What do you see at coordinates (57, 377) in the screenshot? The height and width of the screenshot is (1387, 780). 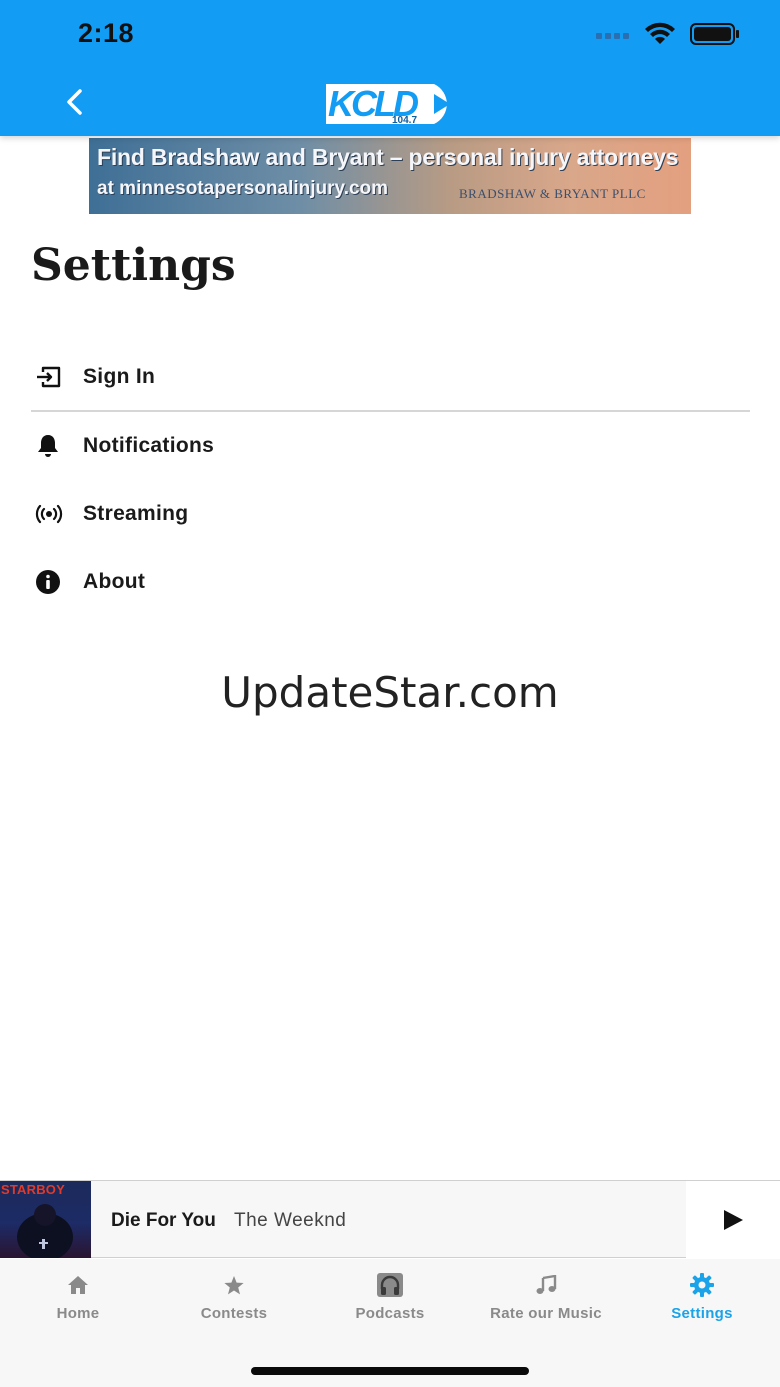 I see `sign-in-icon` at bounding box center [57, 377].